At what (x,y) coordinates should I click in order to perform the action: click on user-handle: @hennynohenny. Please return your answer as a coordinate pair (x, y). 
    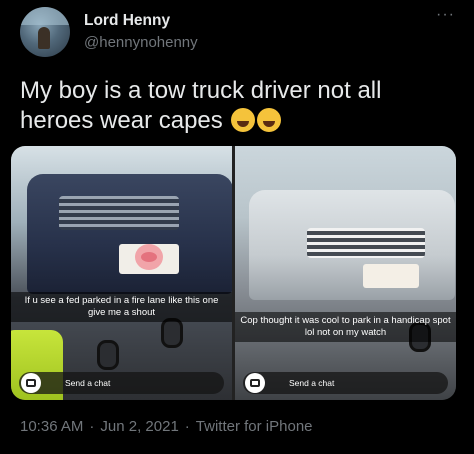
    Looking at the image, I should click on (141, 42).